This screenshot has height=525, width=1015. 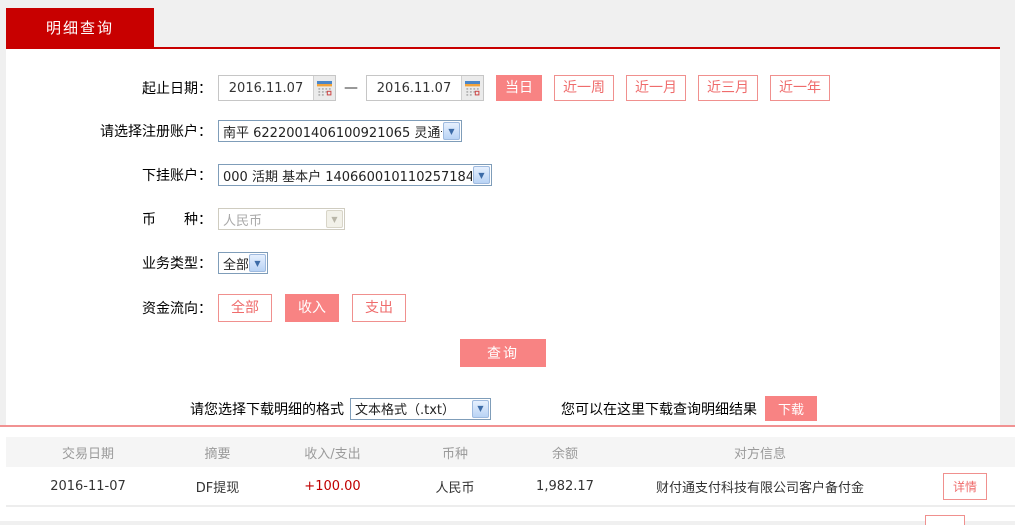 I want to click on register-account-value: 南平 6222001406100921065 灵通卡, so click(x=332, y=133).